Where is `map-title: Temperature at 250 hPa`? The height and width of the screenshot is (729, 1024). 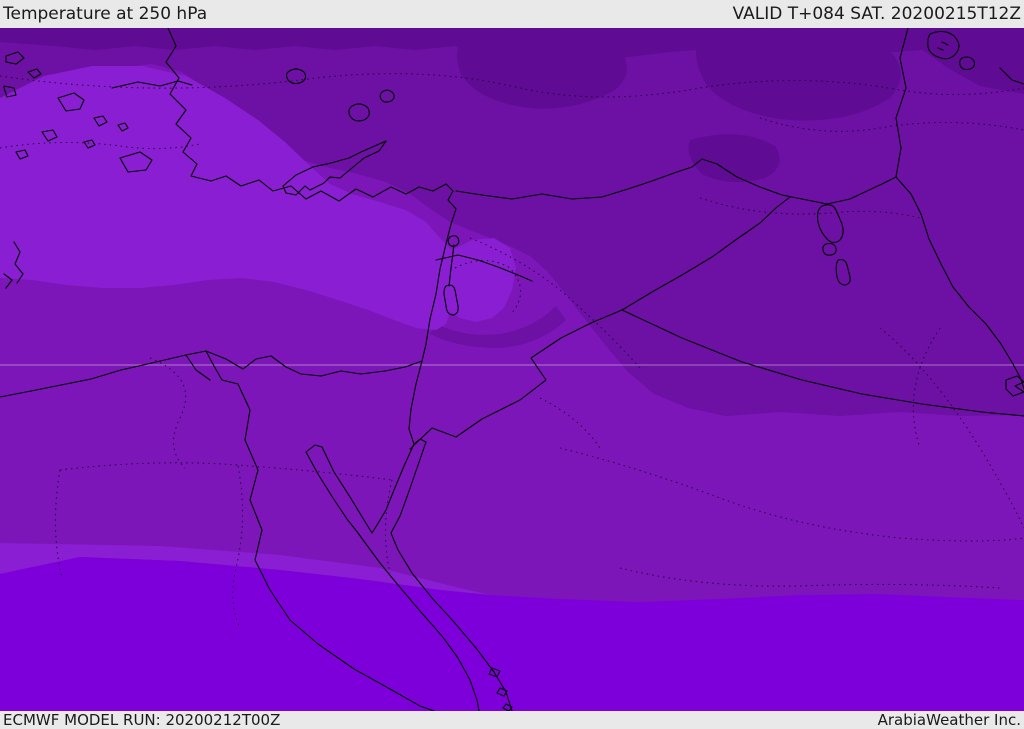
map-title: Temperature at 250 hPa is located at coordinates (105, 14).